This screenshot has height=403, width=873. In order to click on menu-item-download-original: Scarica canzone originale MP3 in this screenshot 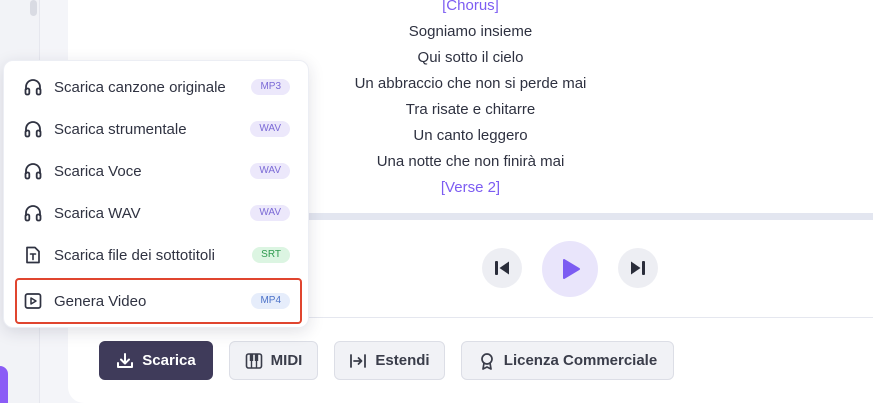, I will do `click(157, 87)`.